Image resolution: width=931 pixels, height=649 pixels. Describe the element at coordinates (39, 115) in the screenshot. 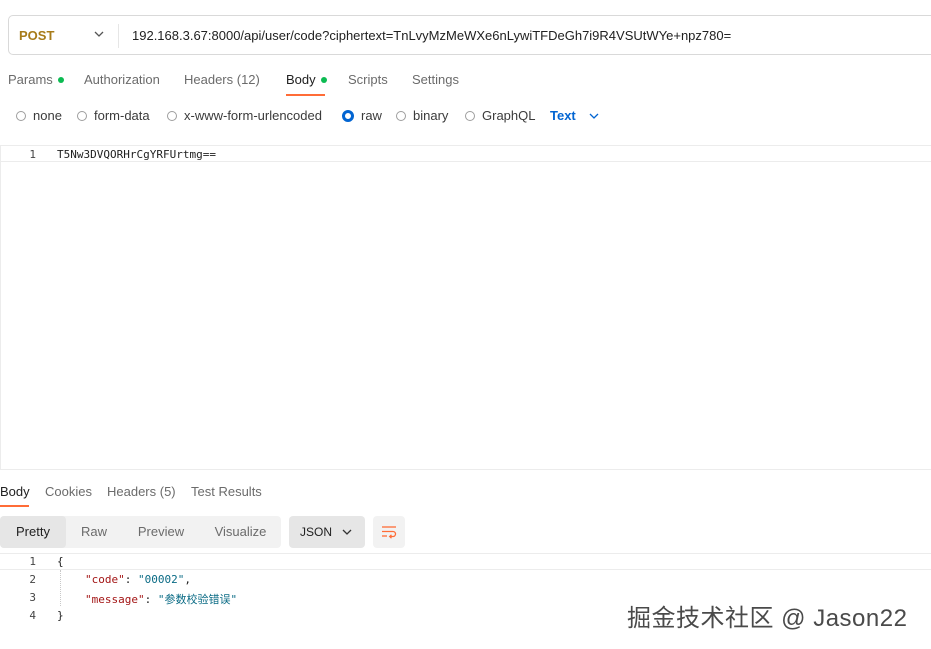

I see `radio-none: none` at that location.